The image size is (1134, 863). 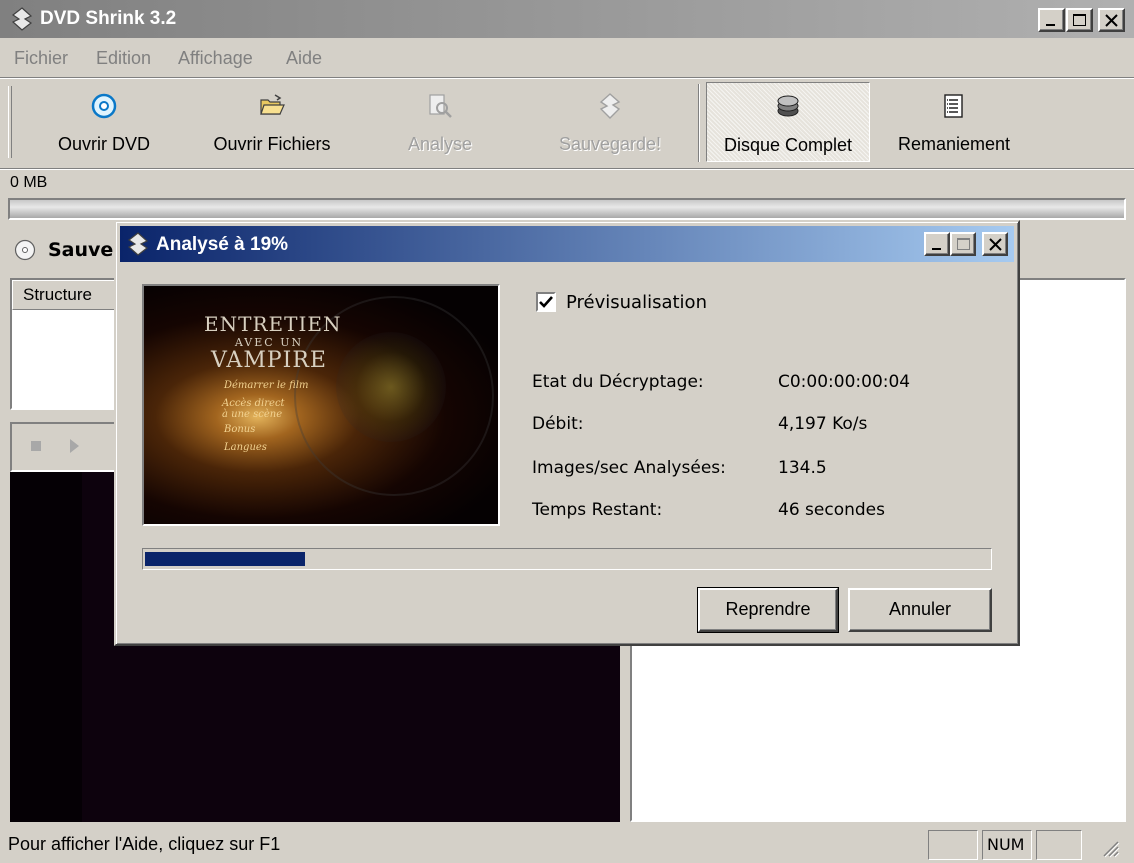 What do you see at coordinates (269, 360) in the screenshot?
I see `preview-title-line-3: VAMPIRE` at bounding box center [269, 360].